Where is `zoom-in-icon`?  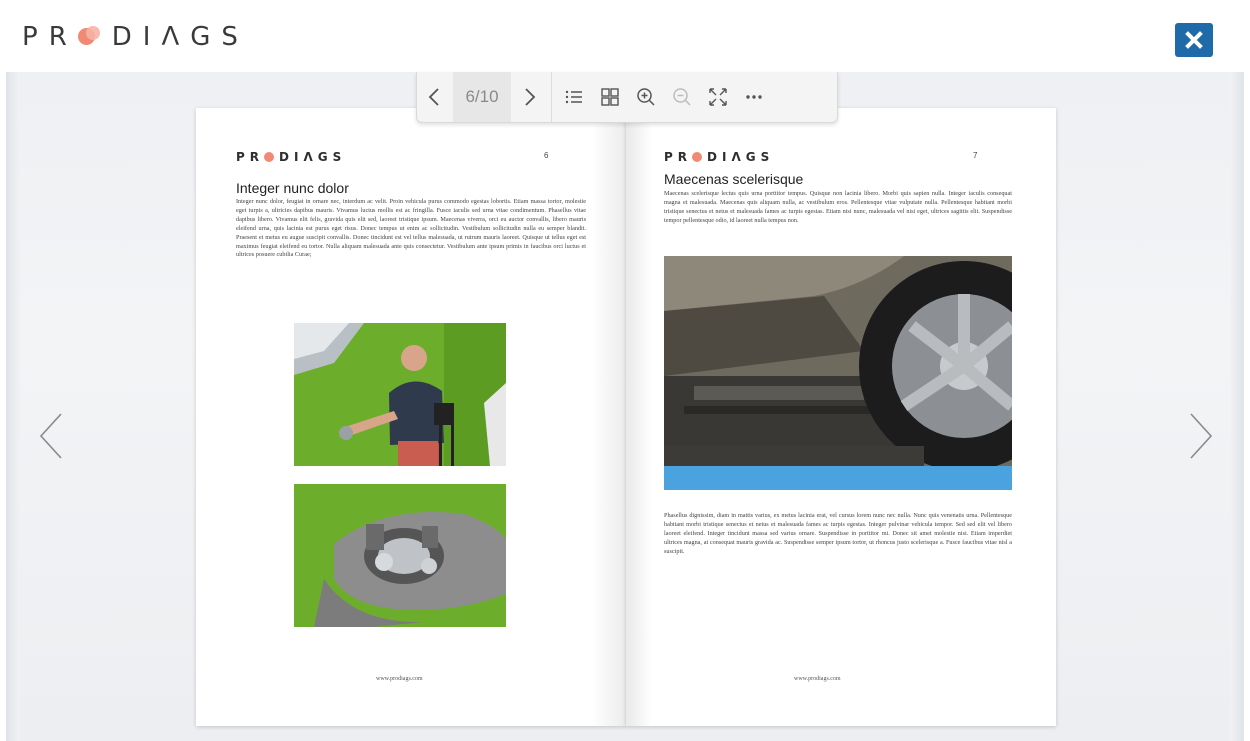
zoom-in-icon is located at coordinates (646, 97).